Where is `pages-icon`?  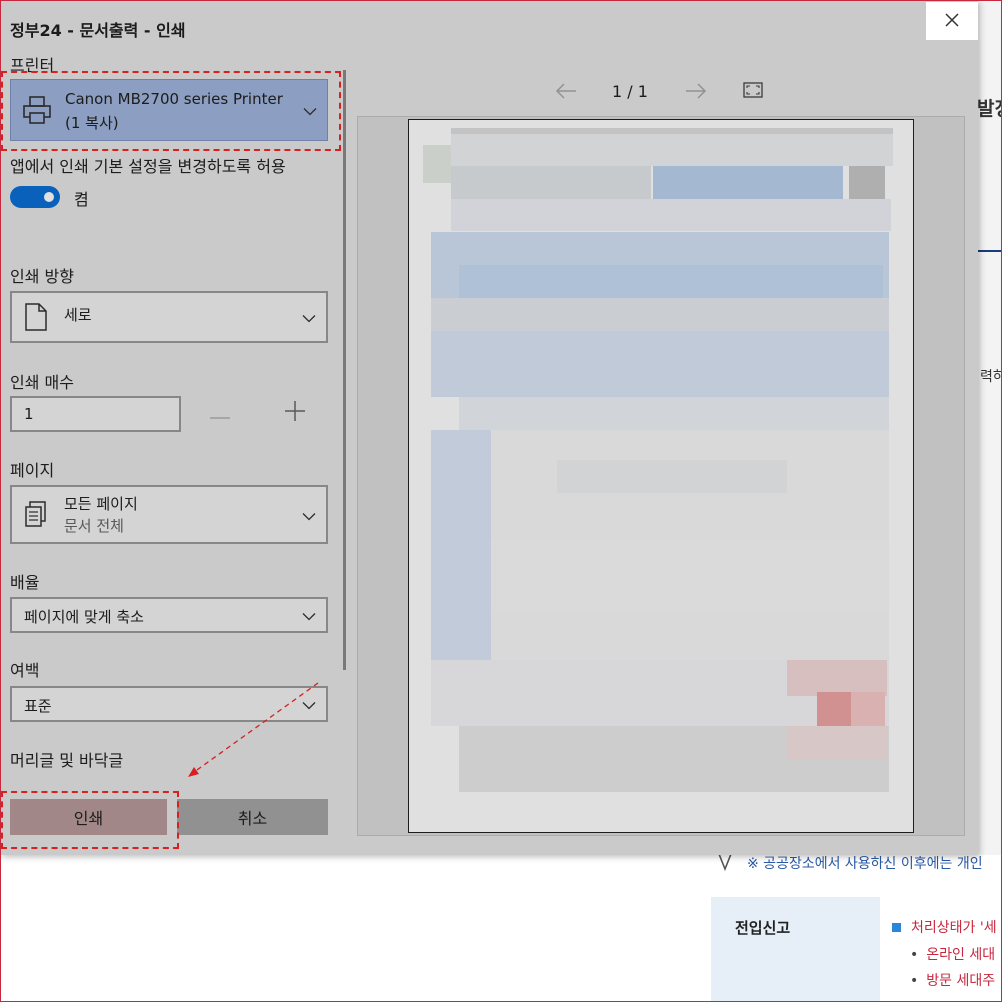 pages-icon is located at coordinates (36, 517).